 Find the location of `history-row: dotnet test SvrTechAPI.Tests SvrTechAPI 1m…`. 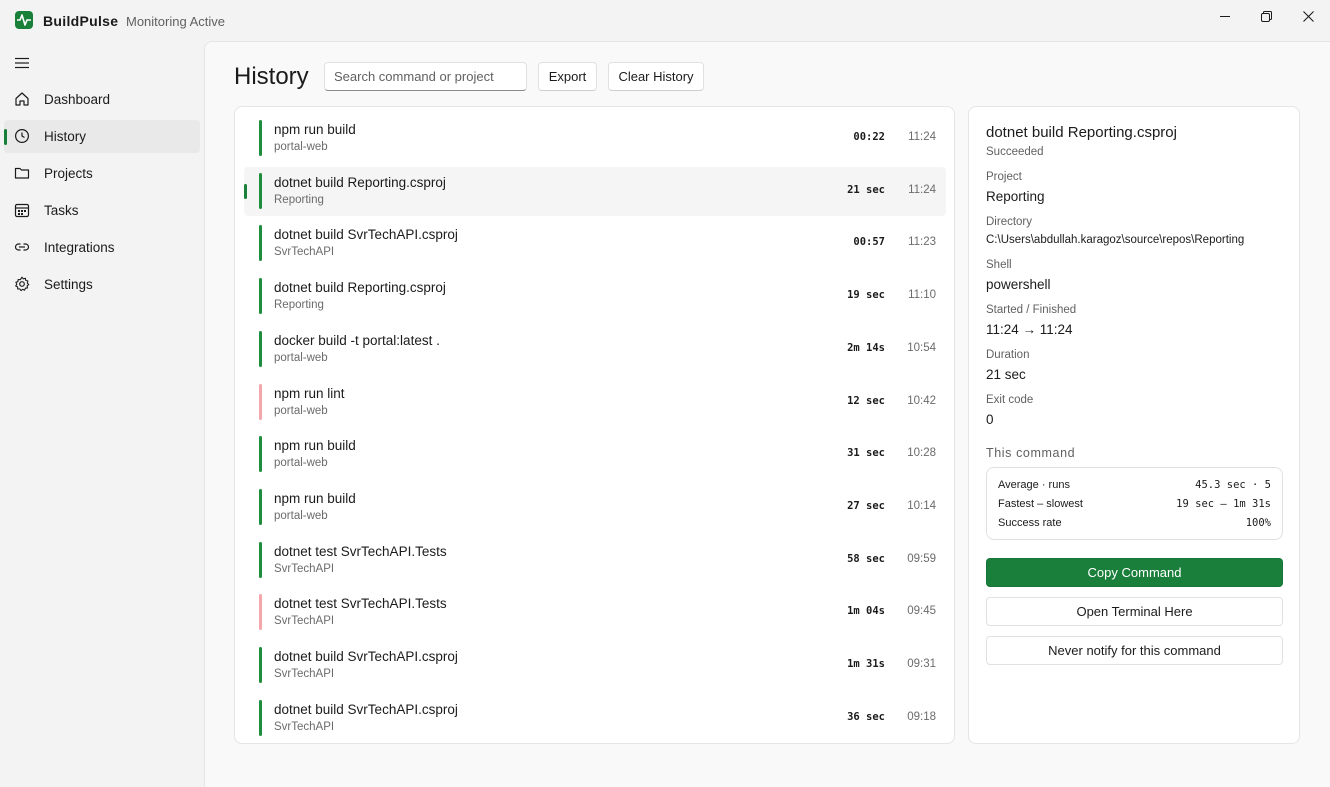

history-row: dotnet test SvrTechAPI.Tests SvrTechAPI 1m… is located at coordinates (595, 612).